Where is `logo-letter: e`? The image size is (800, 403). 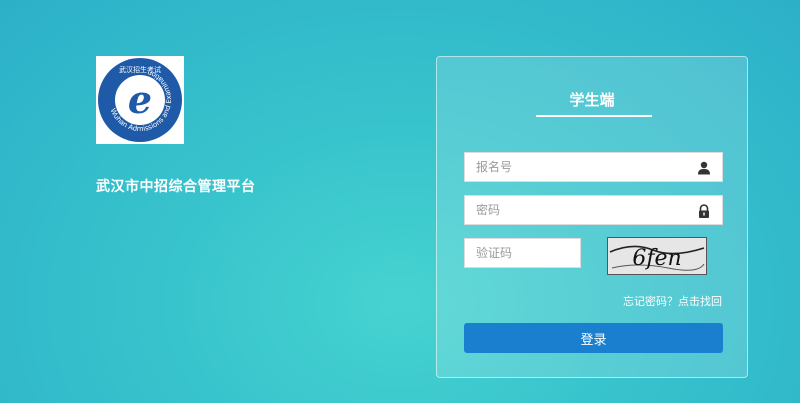
logo-letter: e is located at coordinates (140, 99).